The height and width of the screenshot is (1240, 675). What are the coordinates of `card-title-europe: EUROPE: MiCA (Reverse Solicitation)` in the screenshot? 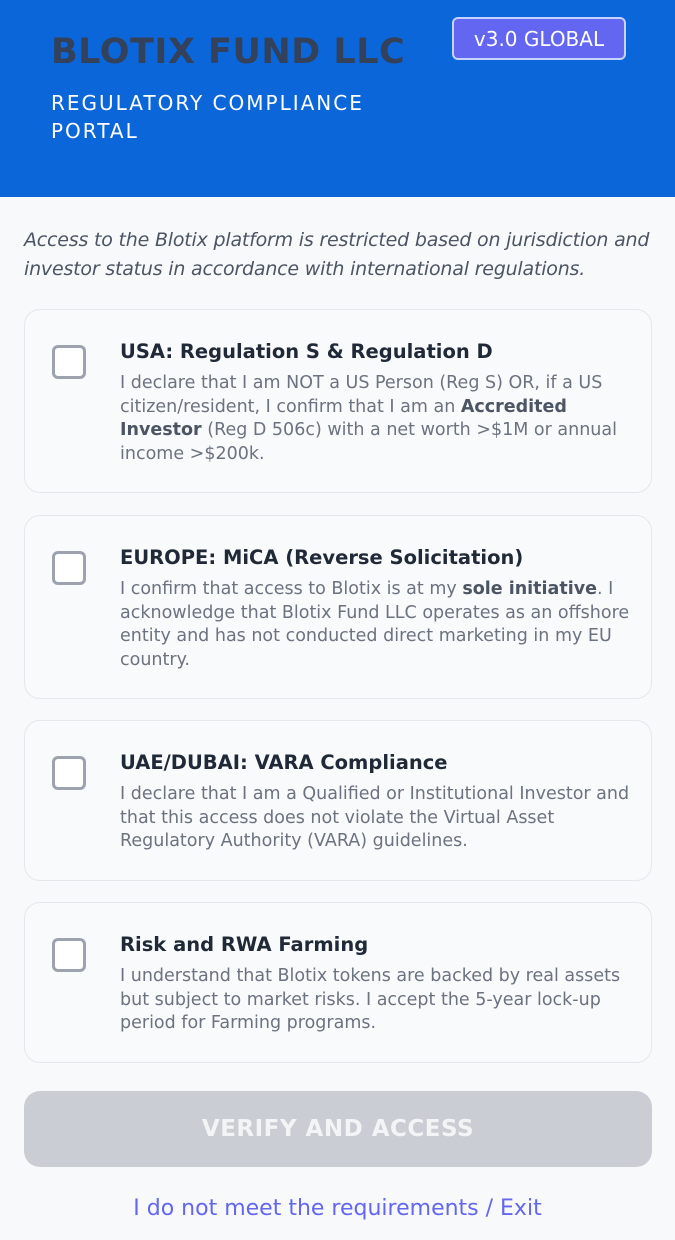 It's located at (322, 557).